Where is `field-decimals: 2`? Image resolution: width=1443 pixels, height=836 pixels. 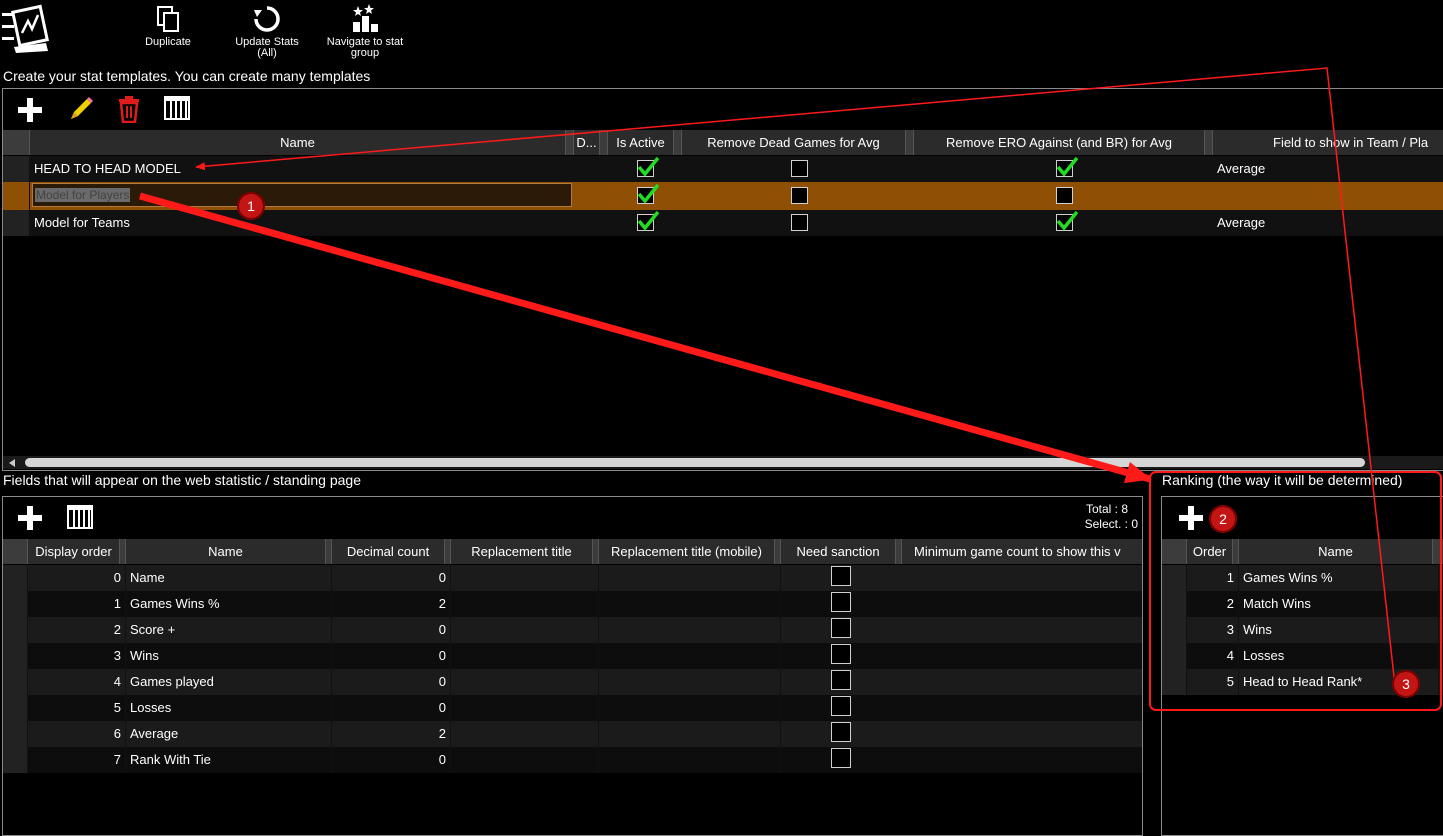
field-decimals: 2 is located at coordinates (391, 604).